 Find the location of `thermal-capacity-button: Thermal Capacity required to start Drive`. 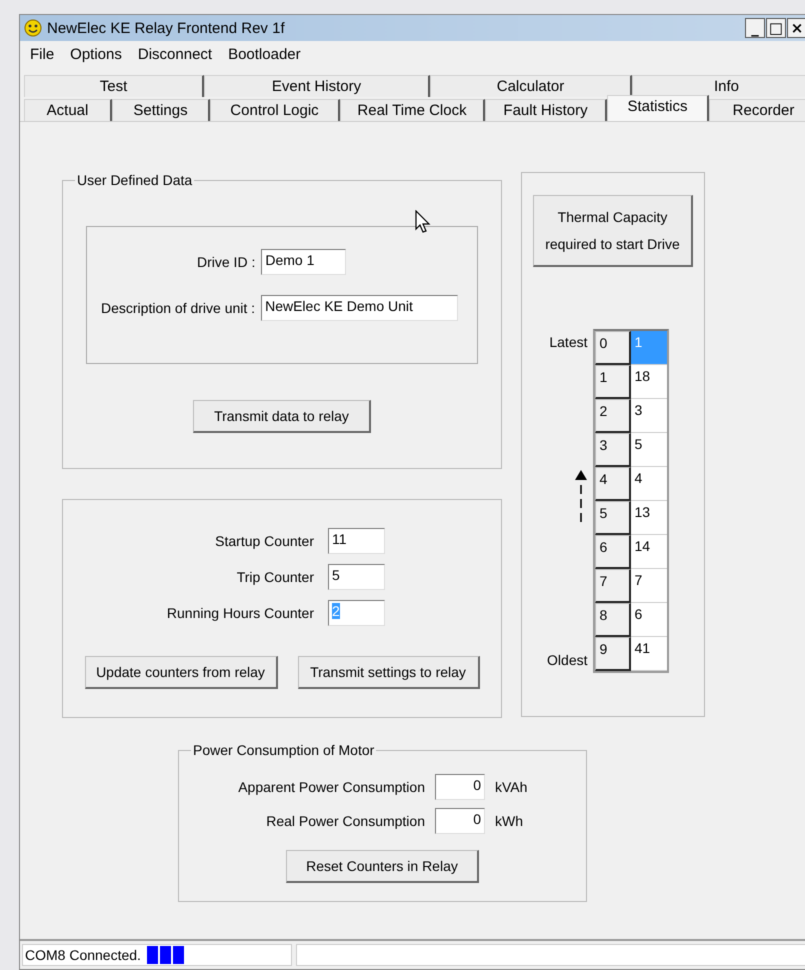

thermal-capacity-button: Thermal Capacity required to start Drive is located at coordinates (613, 231).